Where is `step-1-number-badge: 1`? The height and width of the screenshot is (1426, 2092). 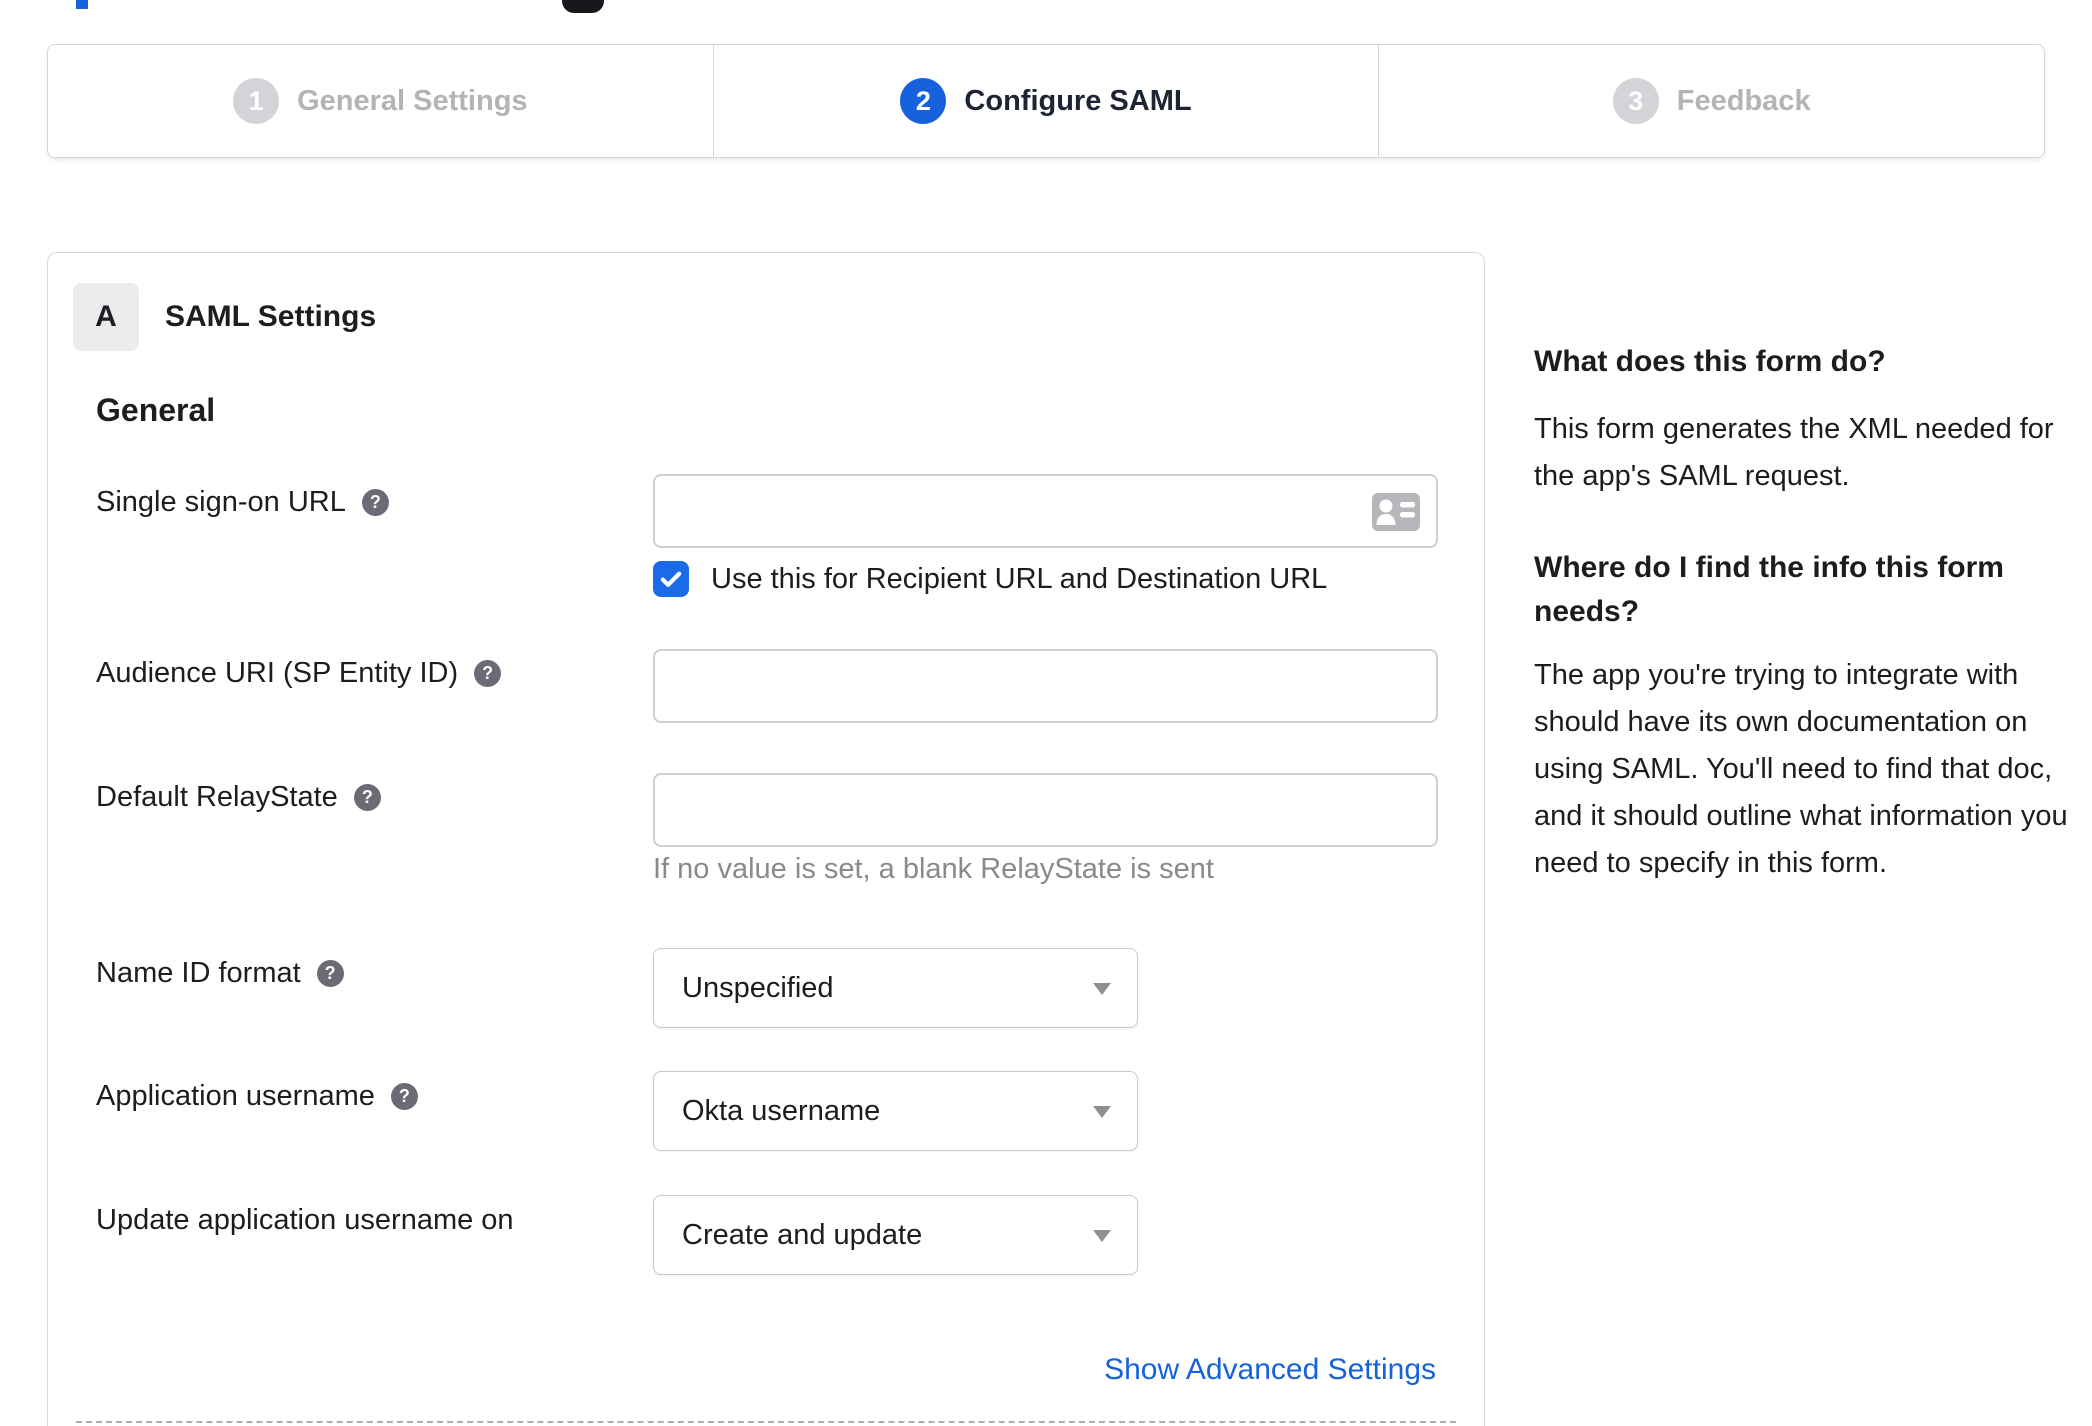
step-1-number-badge: 1 is located at coordinates (256, 101).